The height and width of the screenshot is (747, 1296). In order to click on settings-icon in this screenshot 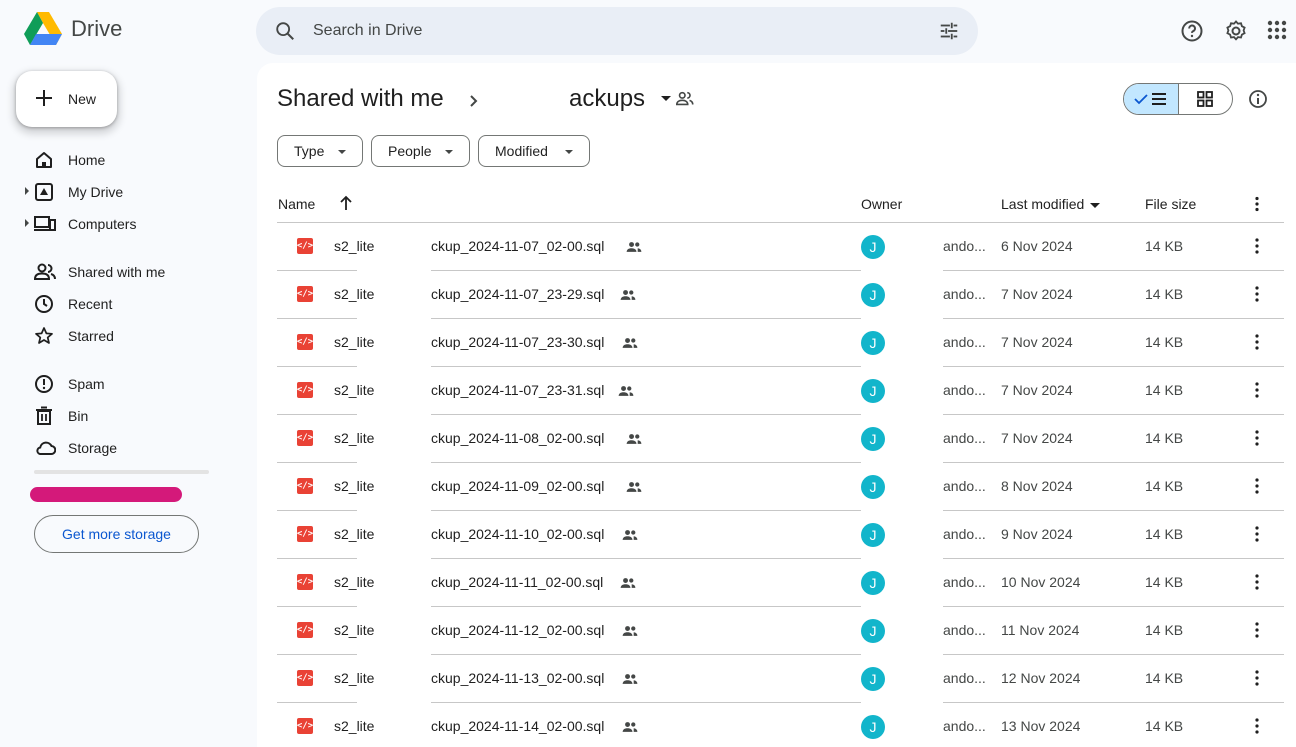, I will do `click(1236, 31)`.